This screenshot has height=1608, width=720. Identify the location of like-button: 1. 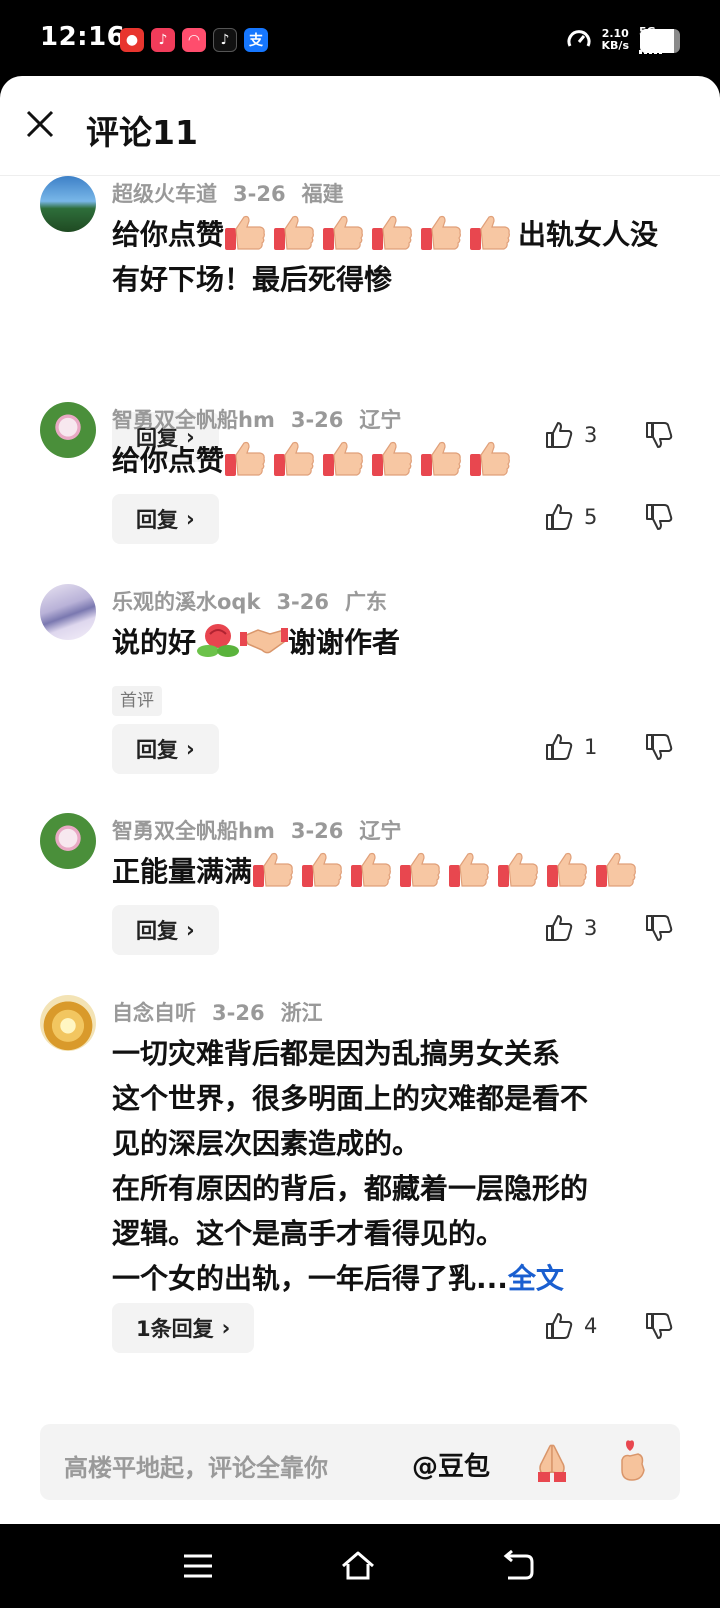
(570, 747).